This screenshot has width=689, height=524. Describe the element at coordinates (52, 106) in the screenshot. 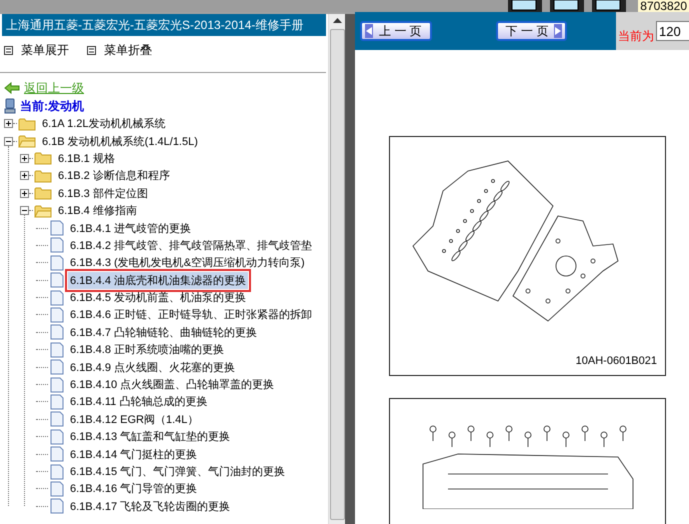

I see `current-section: 当前:发动机` at that location.